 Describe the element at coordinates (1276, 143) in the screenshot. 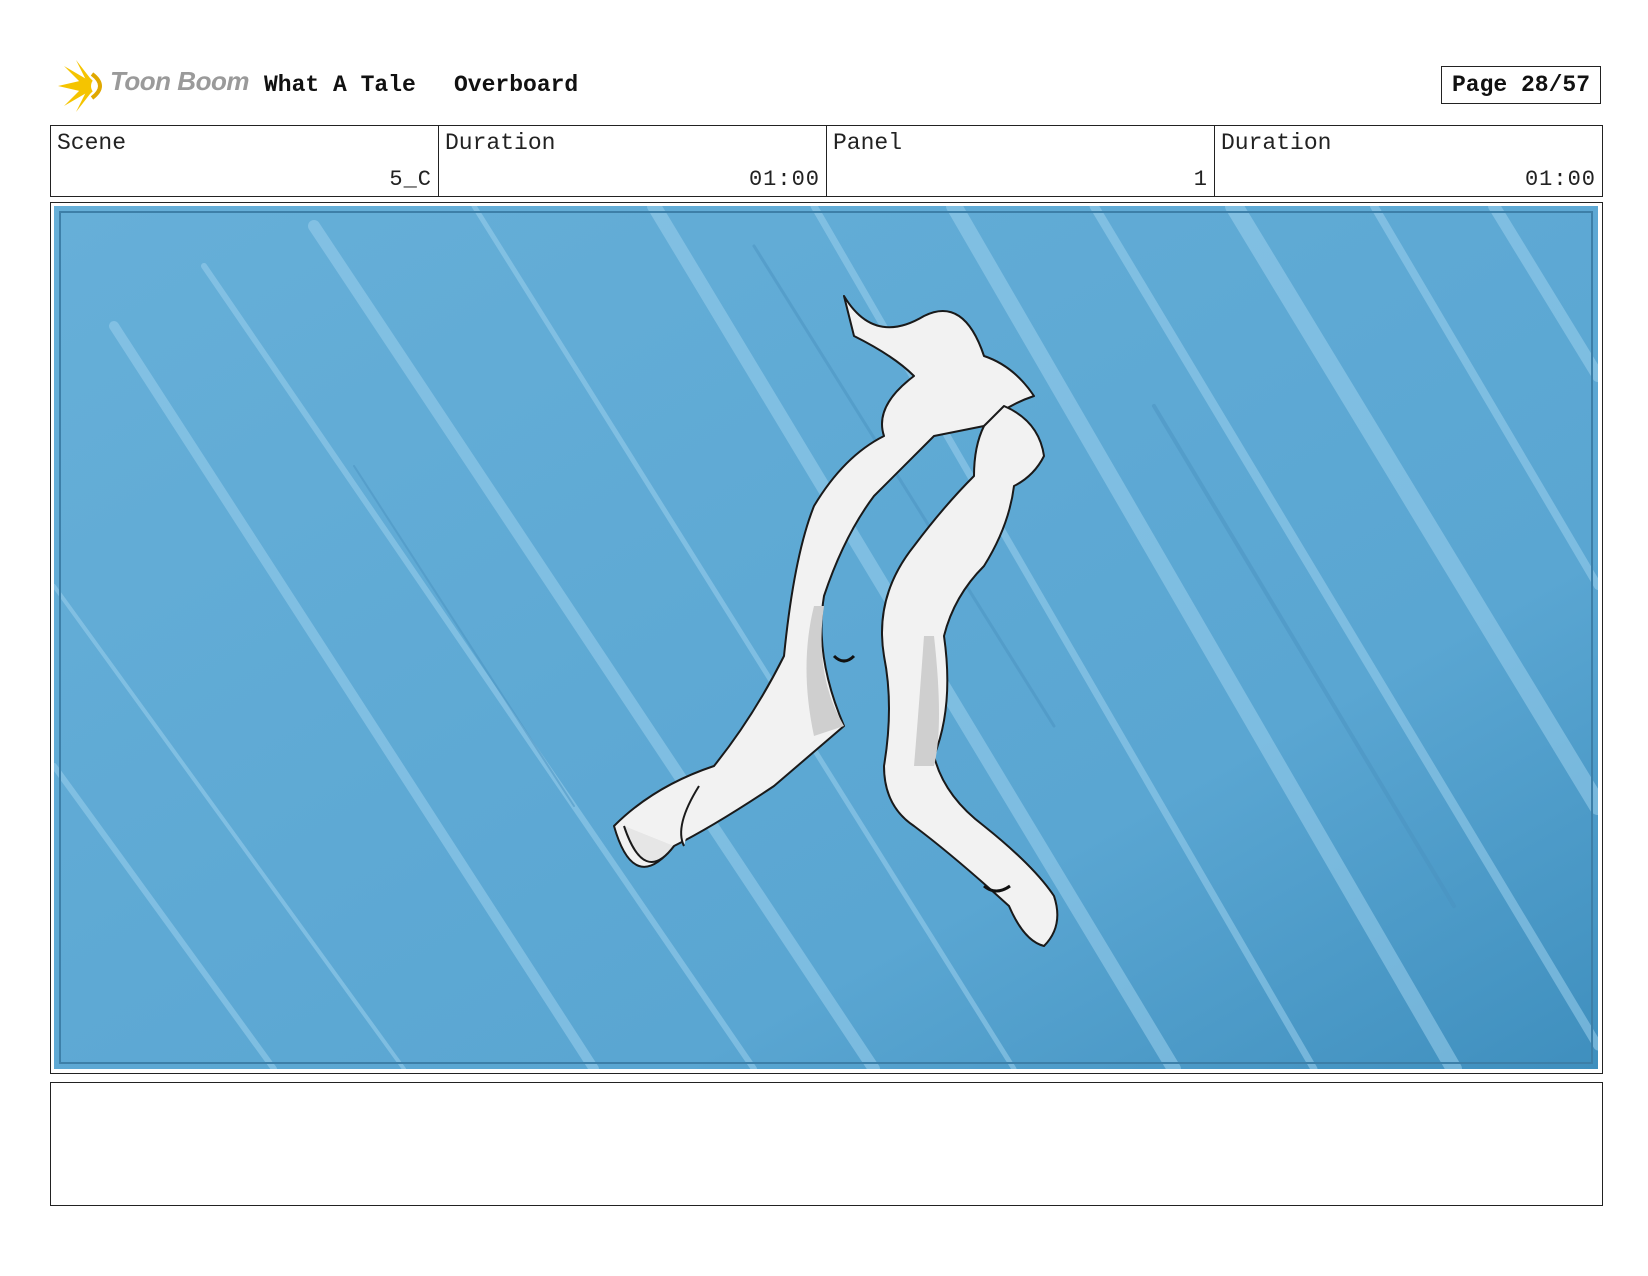

I see `panel-duration-label: Duration` at that location.